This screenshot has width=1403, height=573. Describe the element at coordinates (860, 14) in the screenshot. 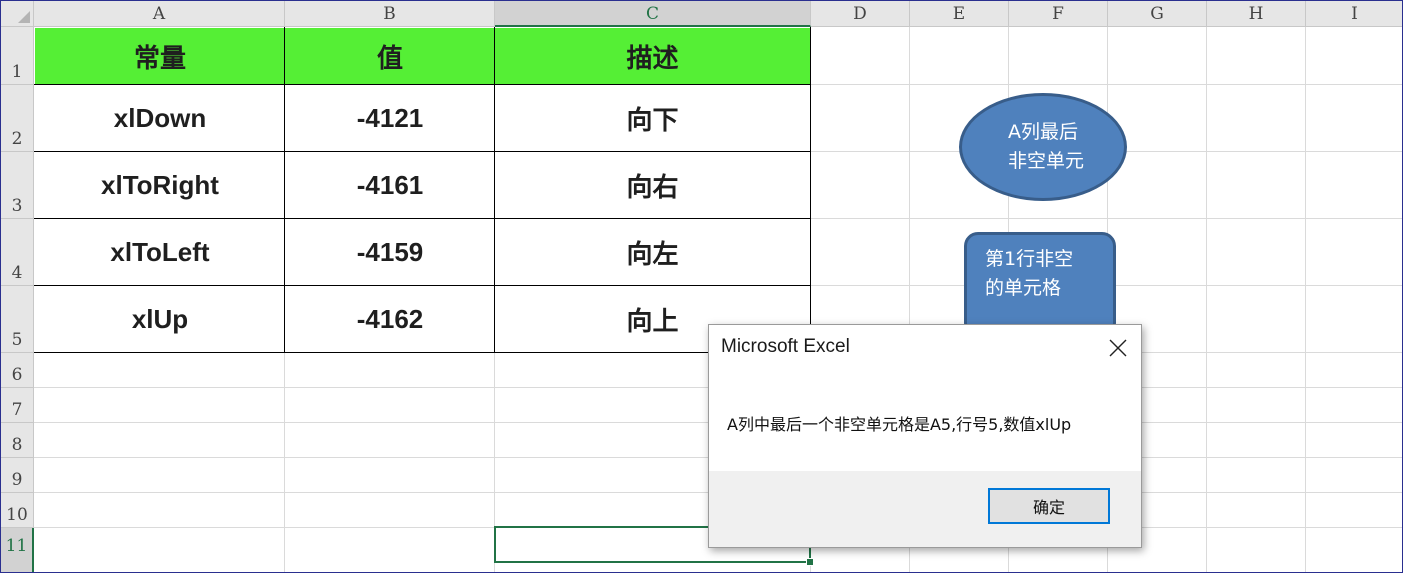

I see `column-header-d: D` at that location.